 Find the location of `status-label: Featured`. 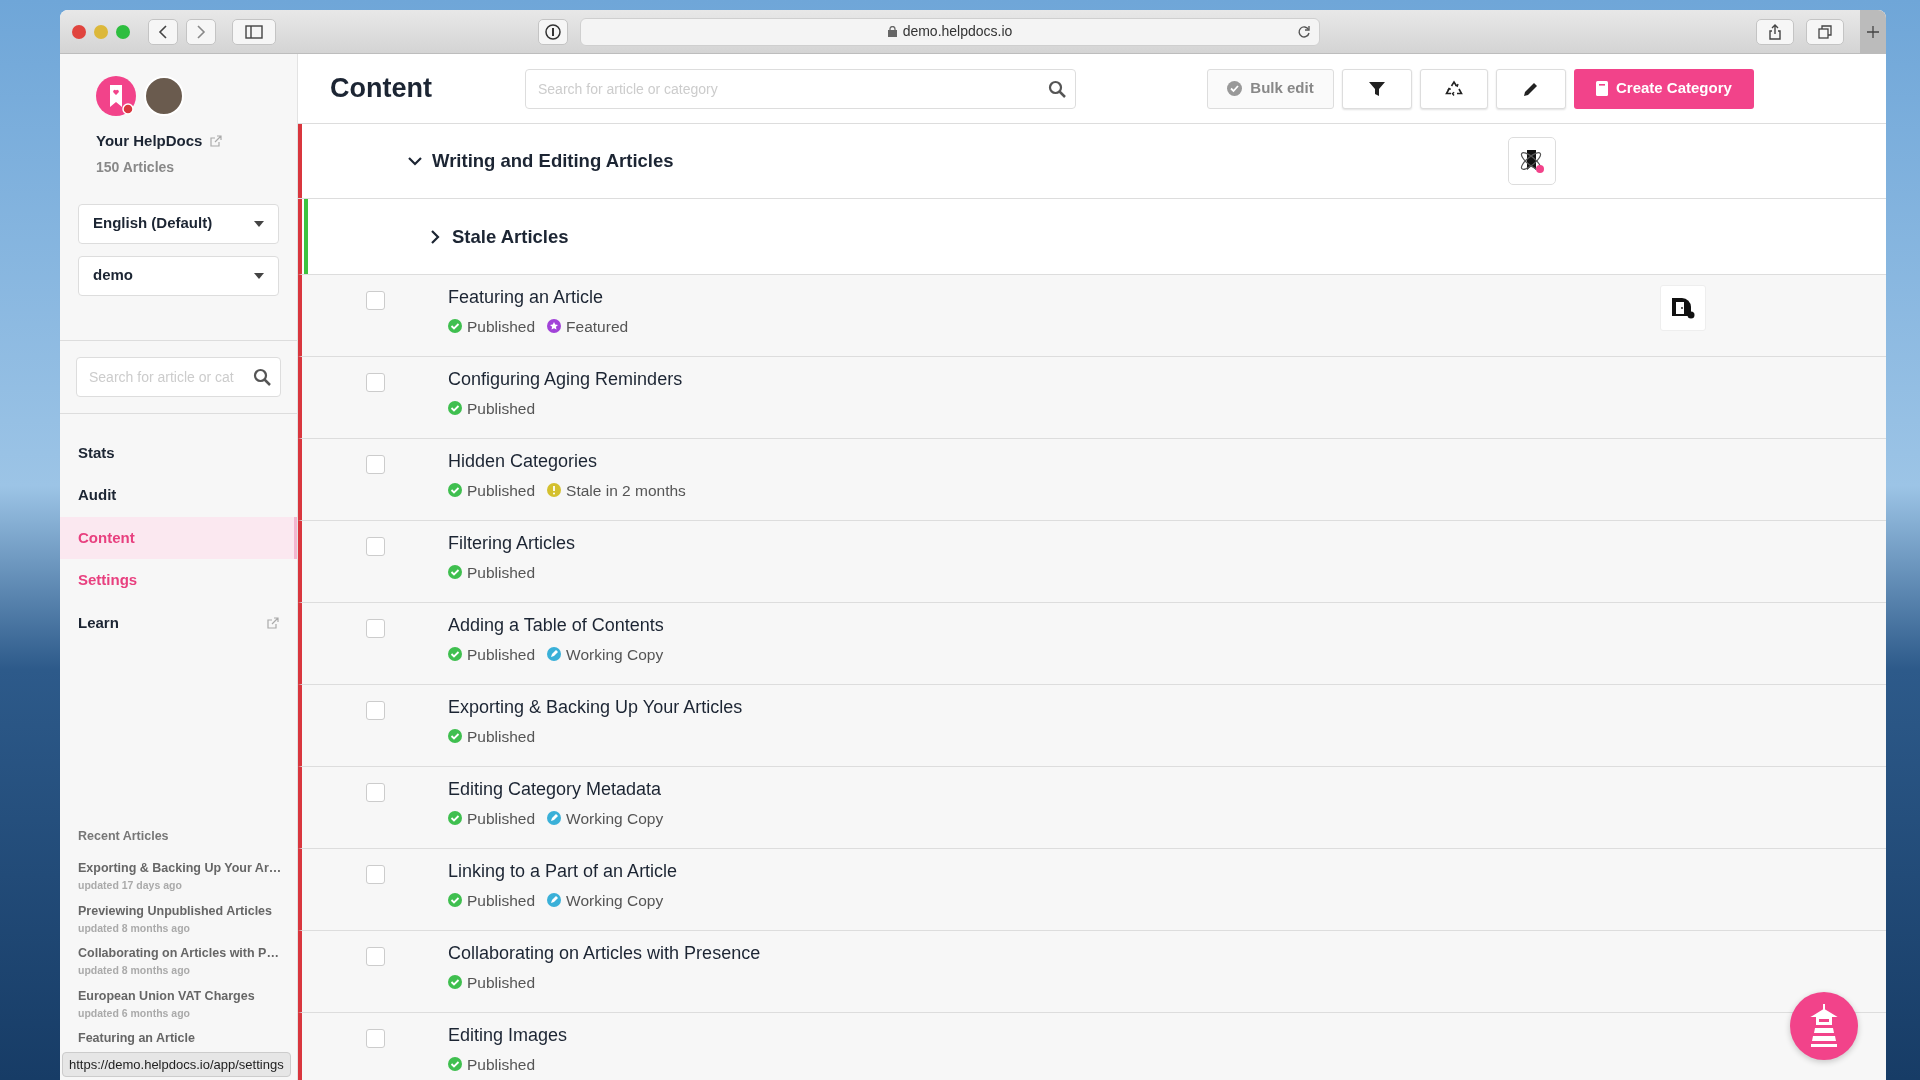

status-label: Featured is located at coordinates (597, 326).